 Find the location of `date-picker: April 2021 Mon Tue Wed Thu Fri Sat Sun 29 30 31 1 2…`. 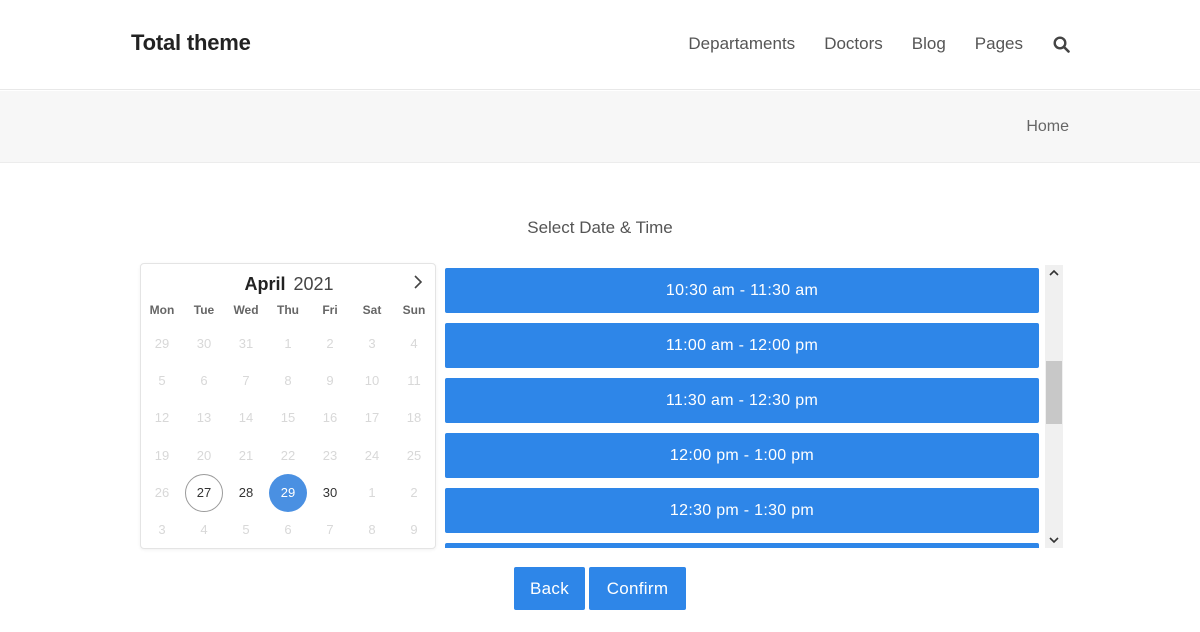

date-picker: April 2021 Mon Tue Wed Thu Fri Sat Sun 29 30 31 1 2… is located at coordinates (288, 406).